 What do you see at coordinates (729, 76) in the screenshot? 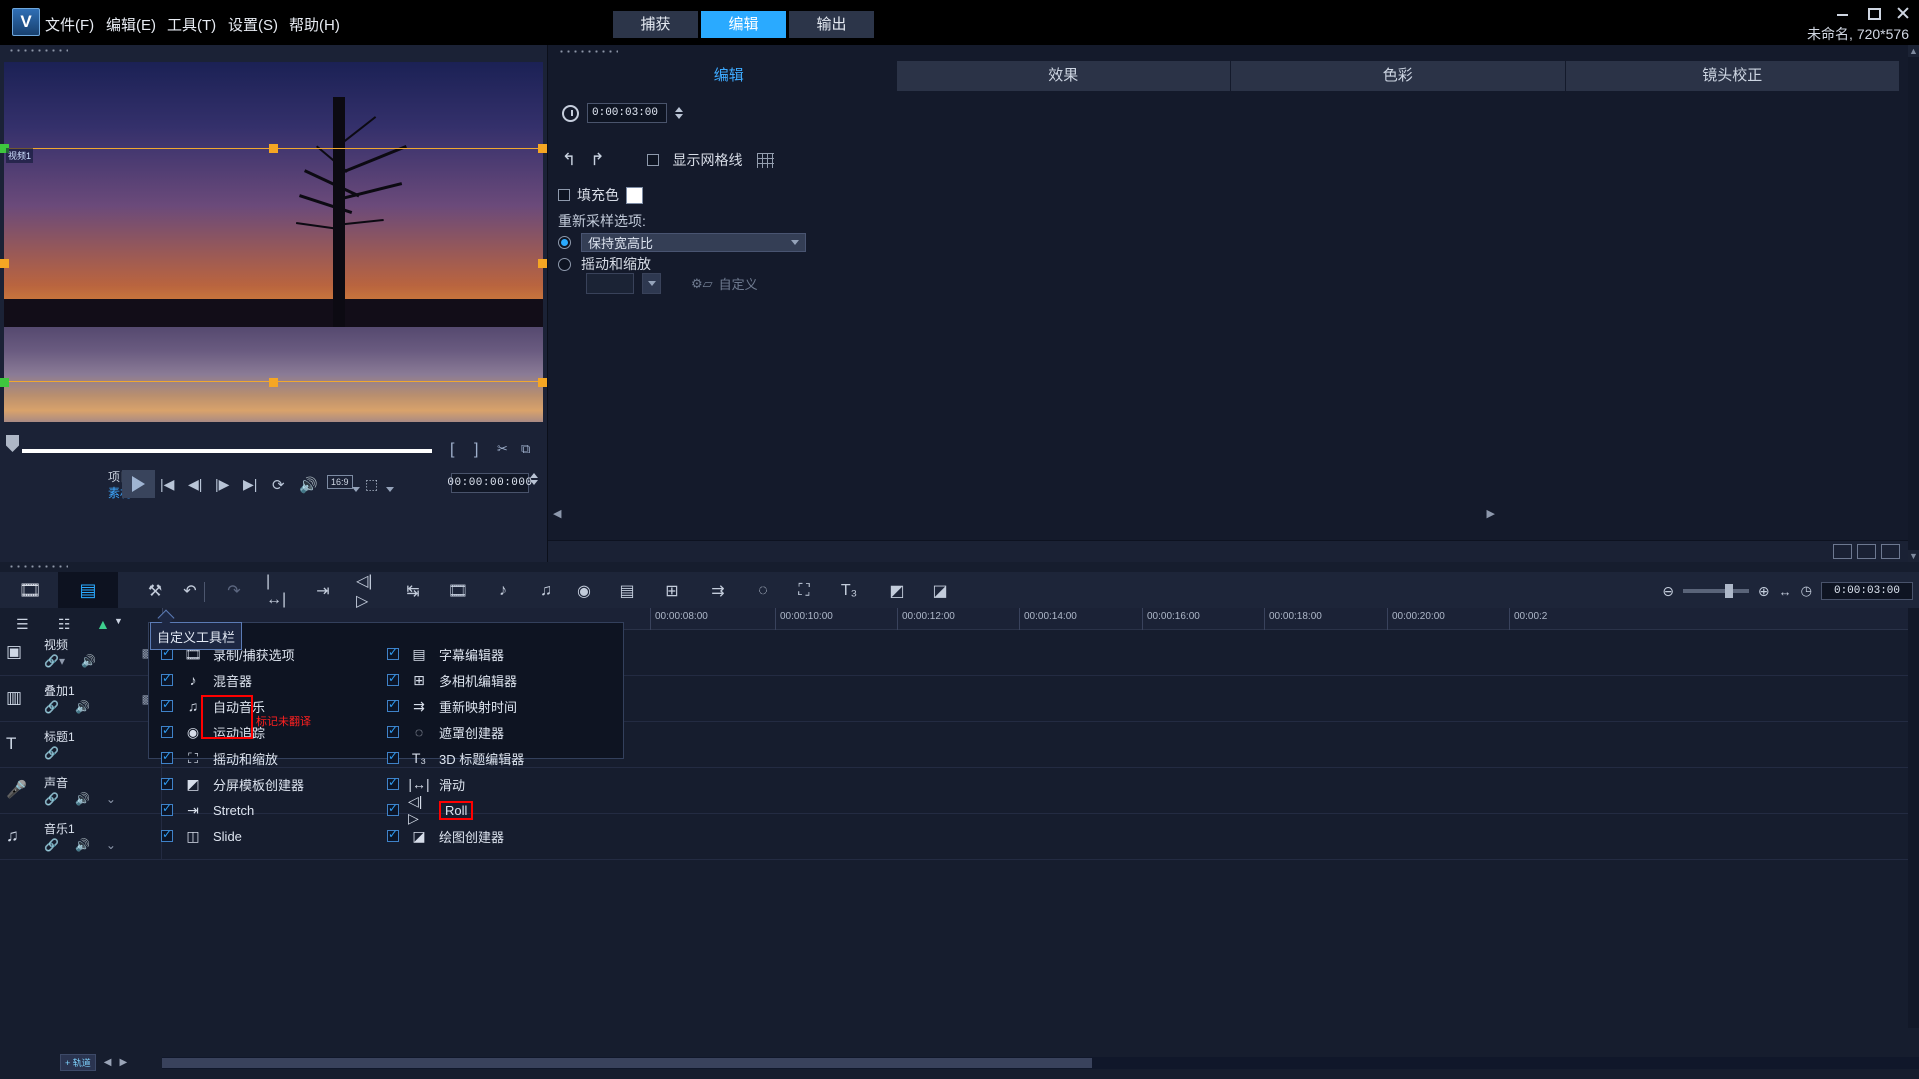
I see `tab-options-edit: 编辑` at bounding box center [729, 76].